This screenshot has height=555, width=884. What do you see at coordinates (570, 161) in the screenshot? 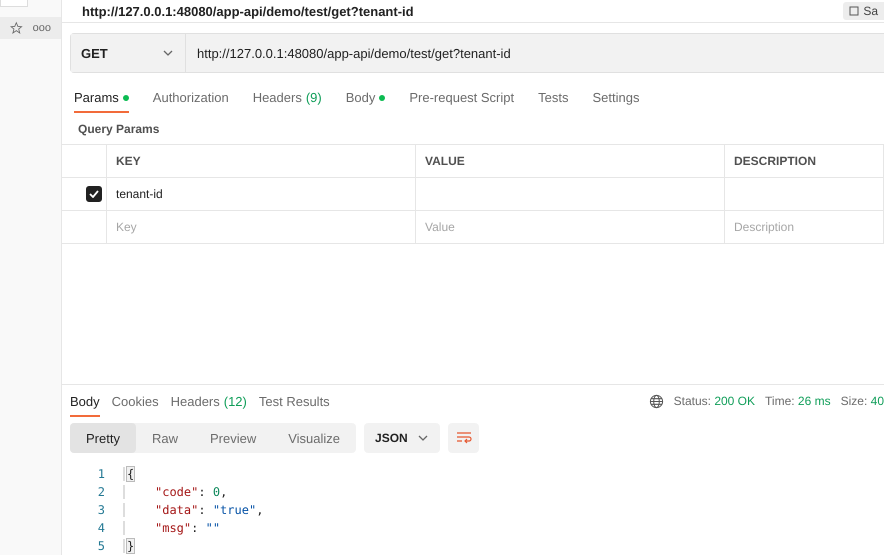
I see `column-header: VALUE` at bounding box center [570, 161].